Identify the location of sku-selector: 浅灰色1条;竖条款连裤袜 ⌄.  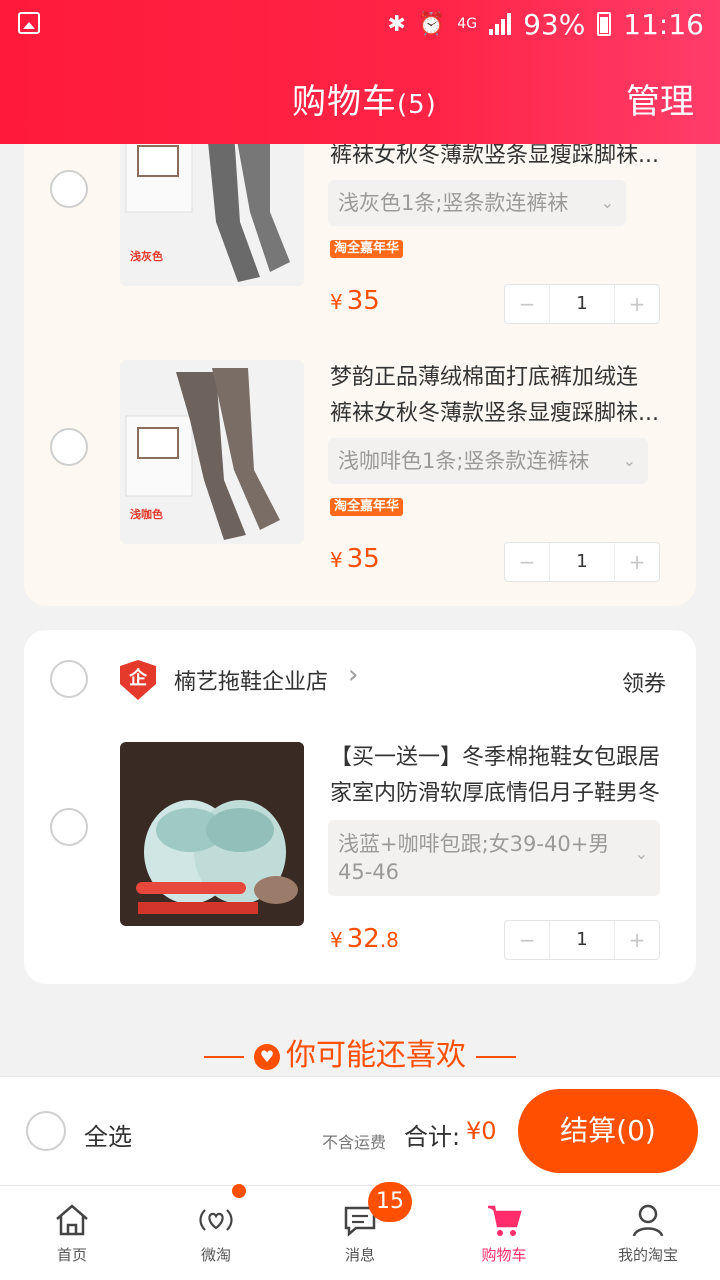
(477, 203).